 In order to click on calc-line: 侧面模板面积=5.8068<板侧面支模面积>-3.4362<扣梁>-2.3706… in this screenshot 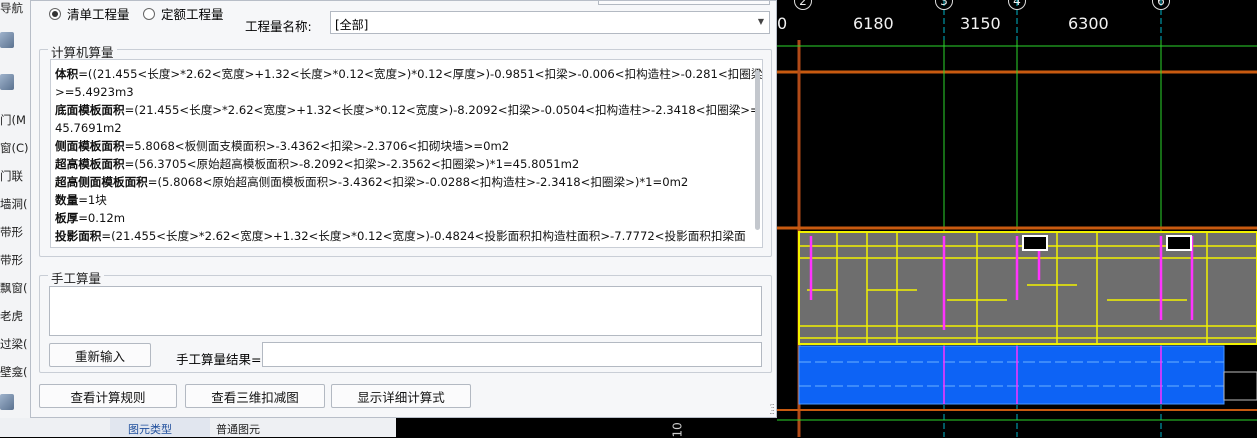, I will do `click(408, 146)`.